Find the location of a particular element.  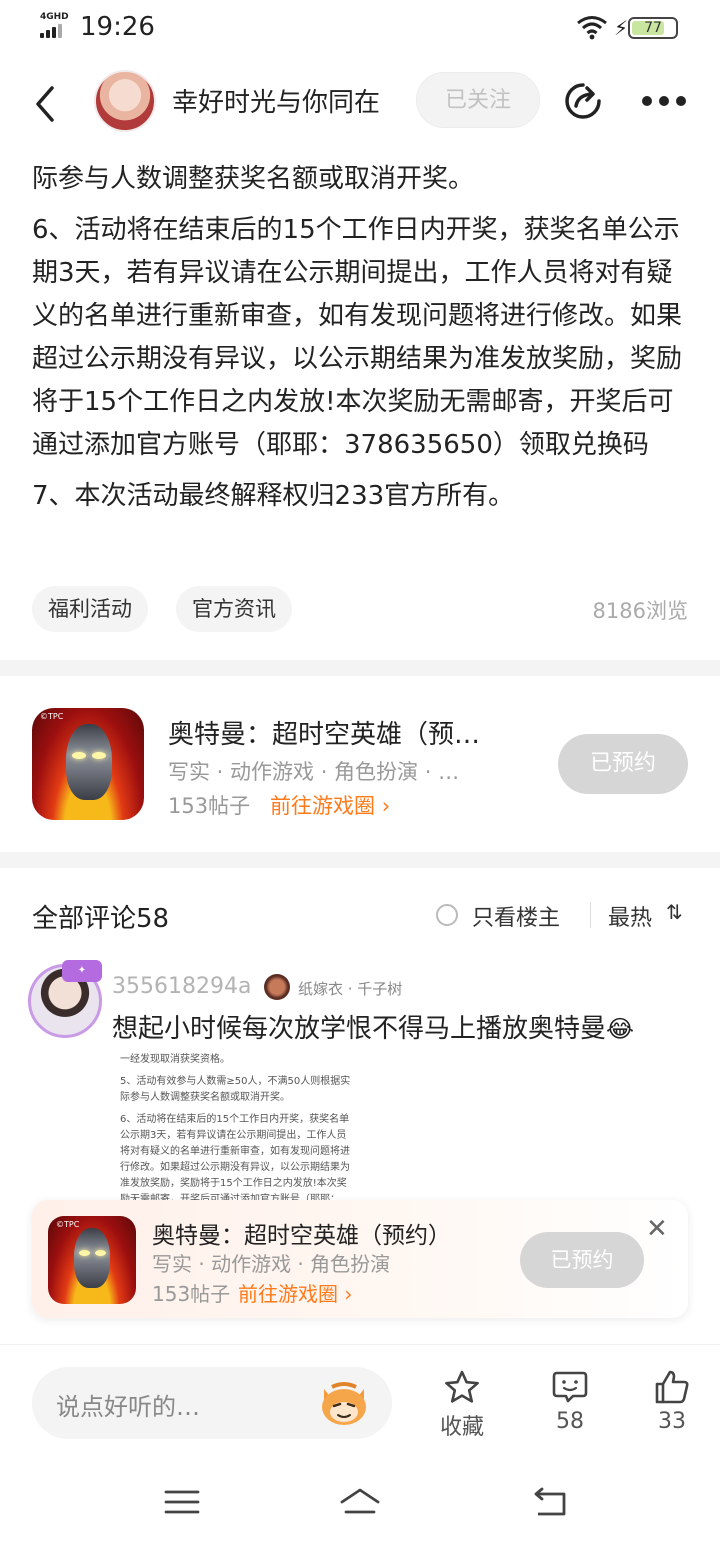

battery-level: 77 is located at coordinates (653, 28).